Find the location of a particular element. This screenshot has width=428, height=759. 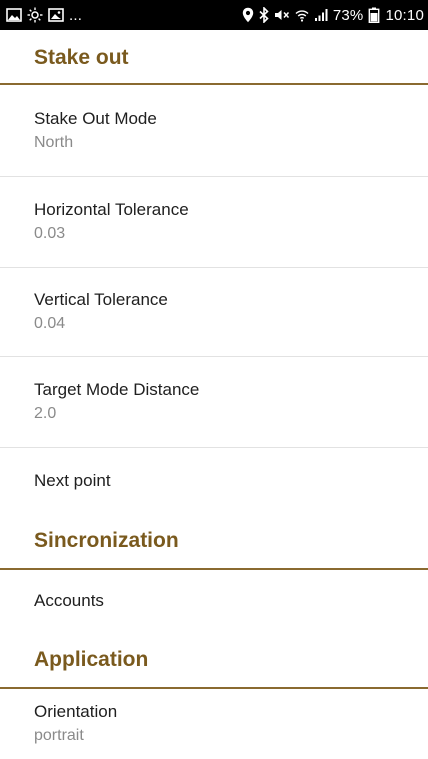

pref-accounts: Accounts is located at coordinates (214, 601).